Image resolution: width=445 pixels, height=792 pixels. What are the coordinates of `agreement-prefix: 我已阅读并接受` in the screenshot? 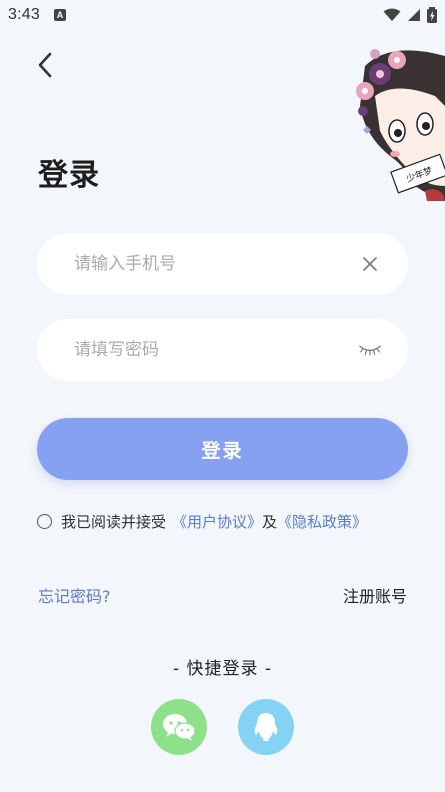 It's located at (114, 522).